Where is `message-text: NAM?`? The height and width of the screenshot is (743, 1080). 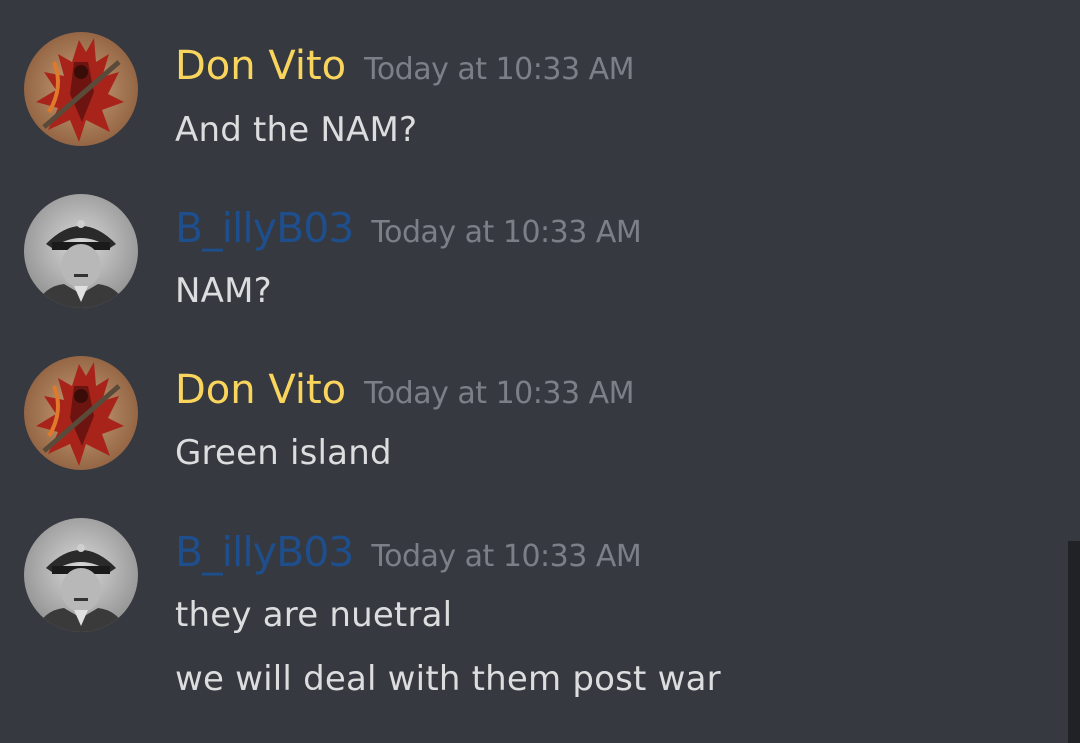 message-text: NAM? is located at coordinates (223, 291).